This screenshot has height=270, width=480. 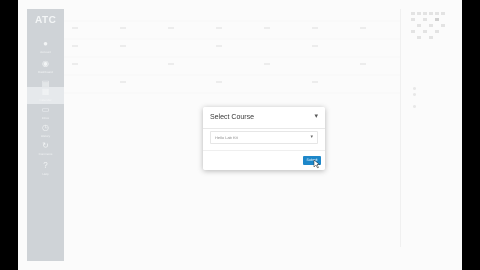 I want to click on dialog-divider, so click(x=264, y=128).